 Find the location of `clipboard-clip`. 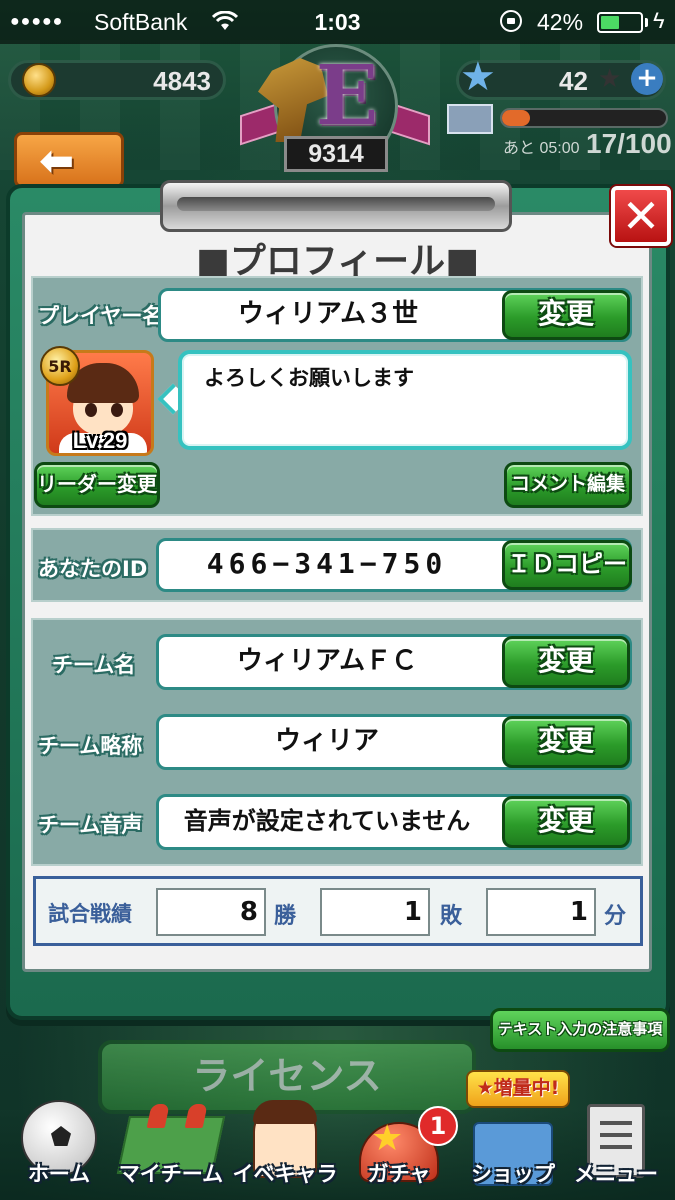

clipboard-clip is located at coordinates (336, 206).